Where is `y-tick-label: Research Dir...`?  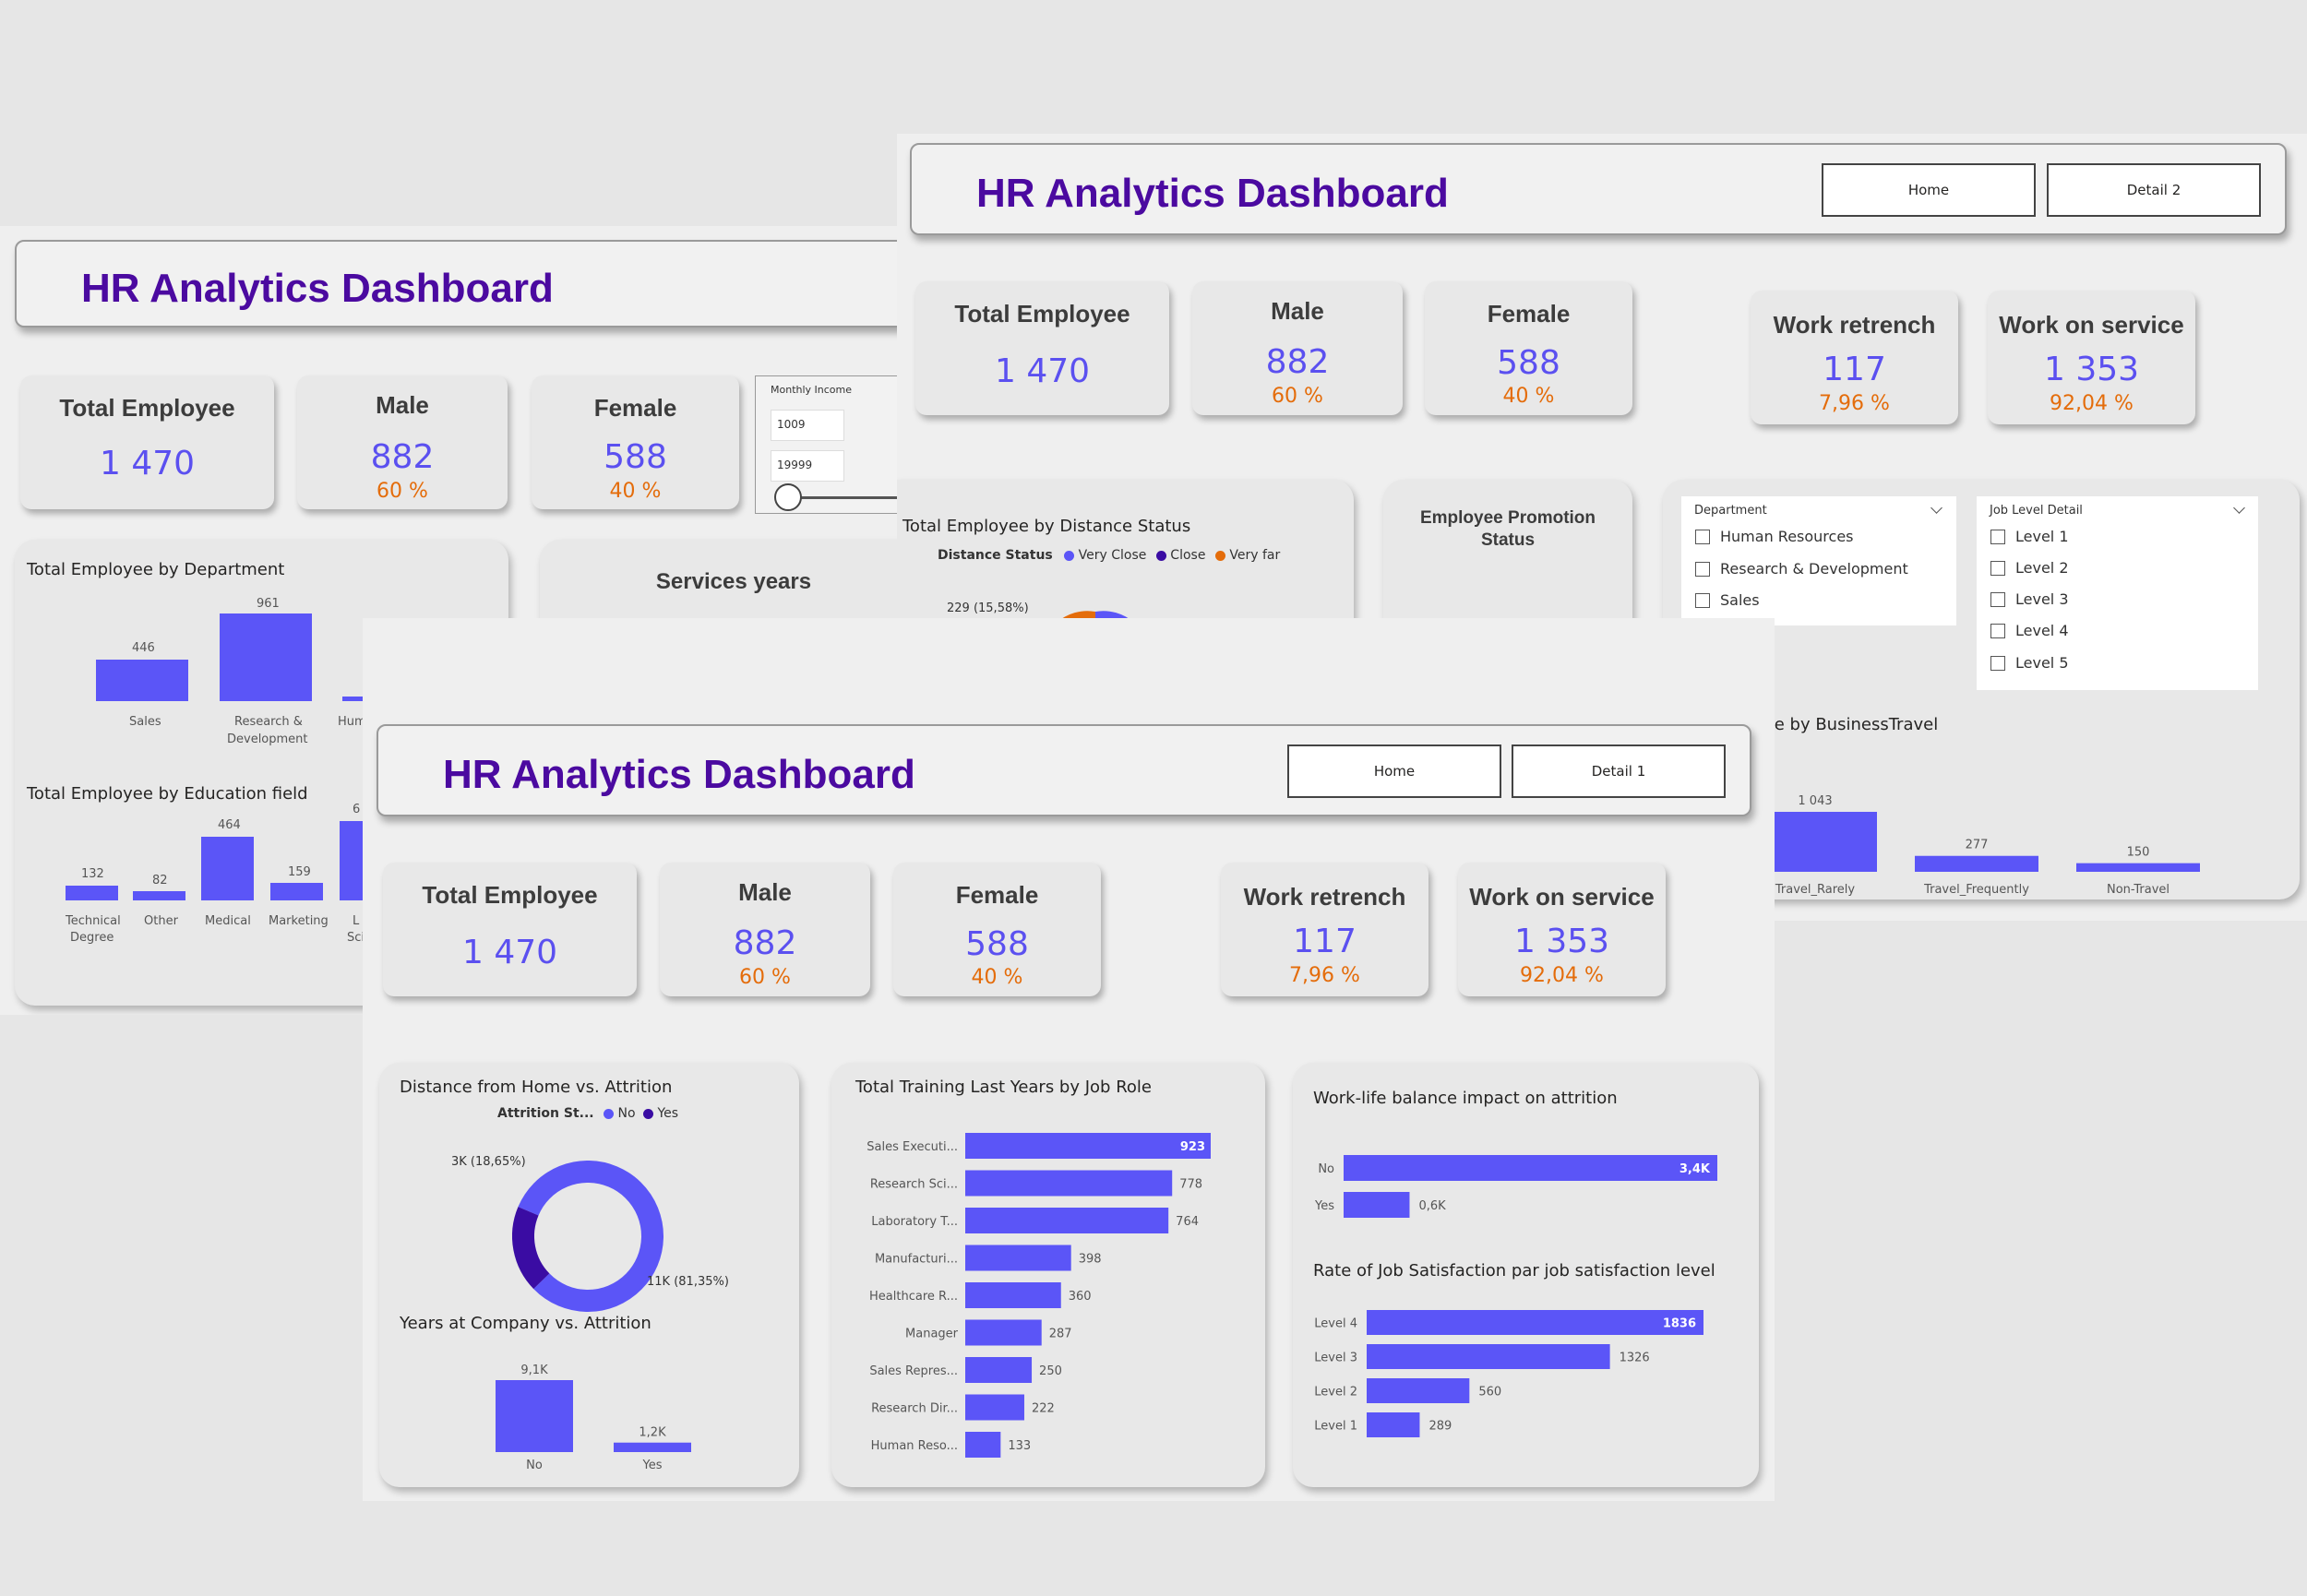
y-tick-label: Research Dir... is located at coordinates (914, 1409).